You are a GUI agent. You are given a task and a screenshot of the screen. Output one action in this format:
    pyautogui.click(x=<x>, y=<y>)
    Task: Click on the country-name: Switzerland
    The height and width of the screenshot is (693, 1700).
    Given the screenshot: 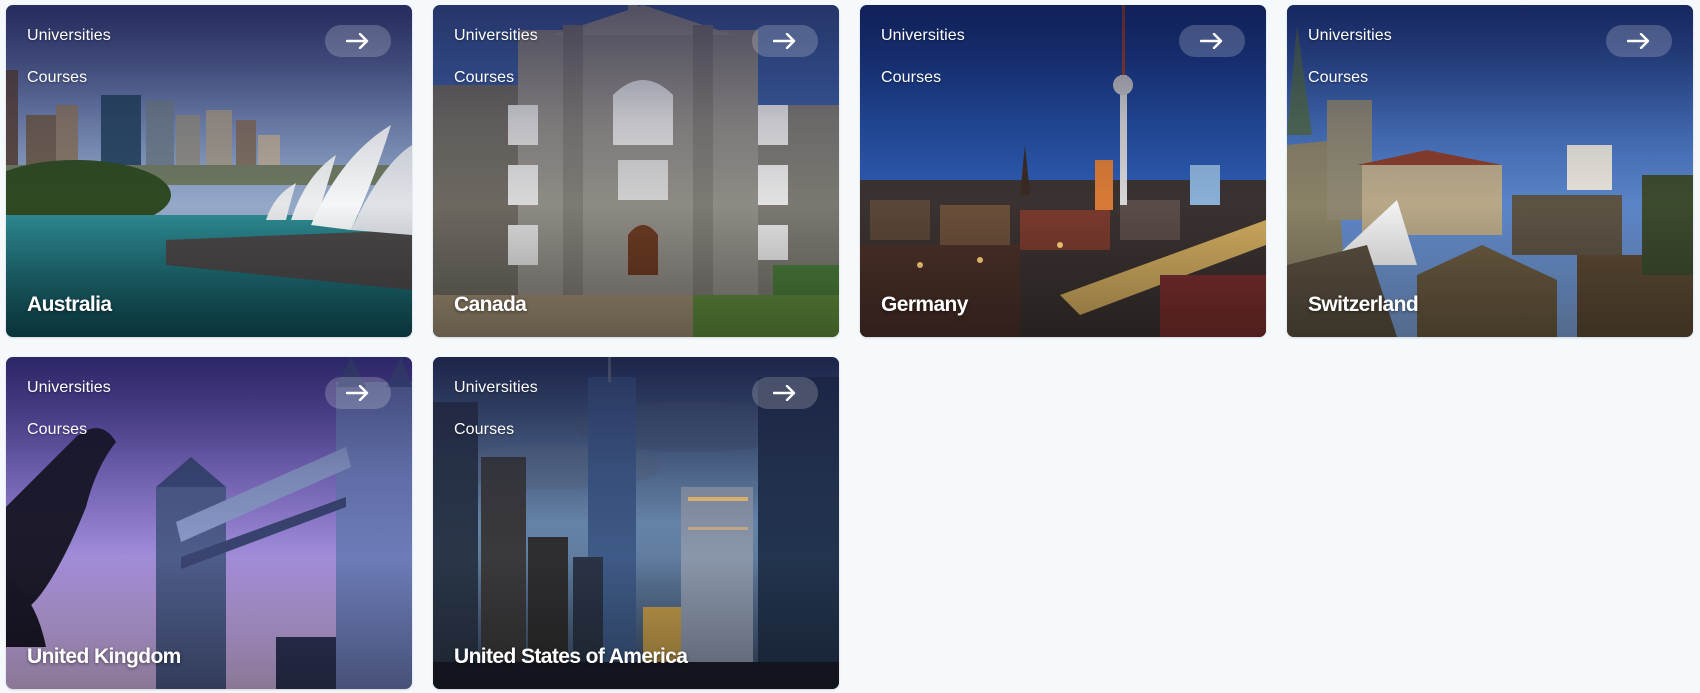 What is the action you would take?
    pyautogui.click(x=1363, y=304)
    